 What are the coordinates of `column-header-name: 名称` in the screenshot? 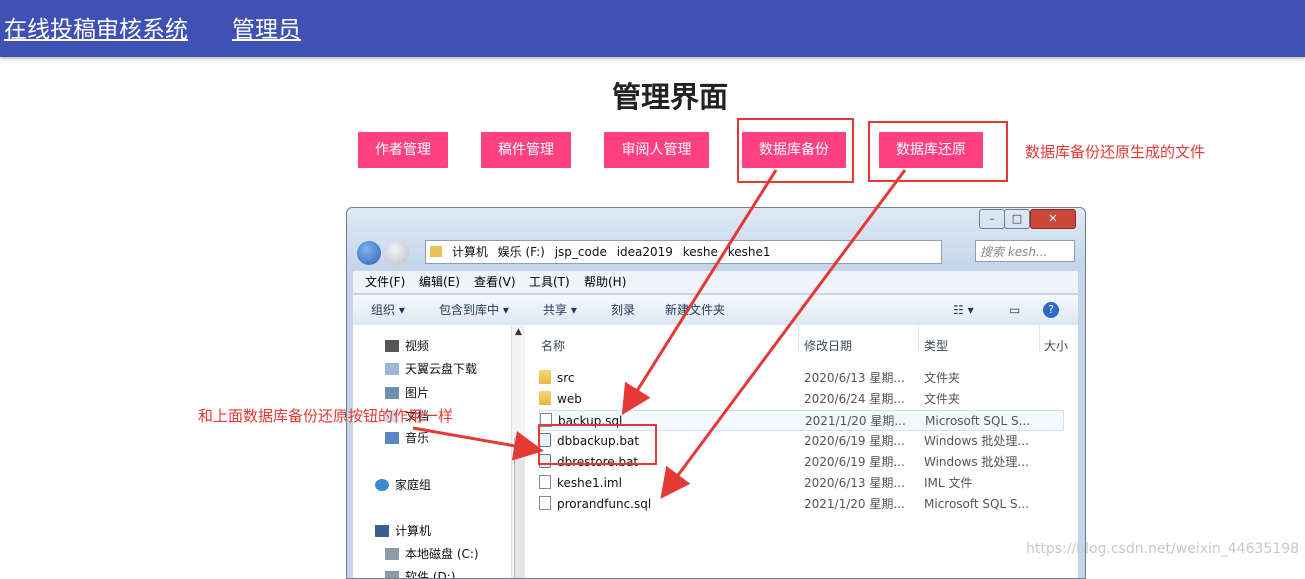 It's located at (553, 345).